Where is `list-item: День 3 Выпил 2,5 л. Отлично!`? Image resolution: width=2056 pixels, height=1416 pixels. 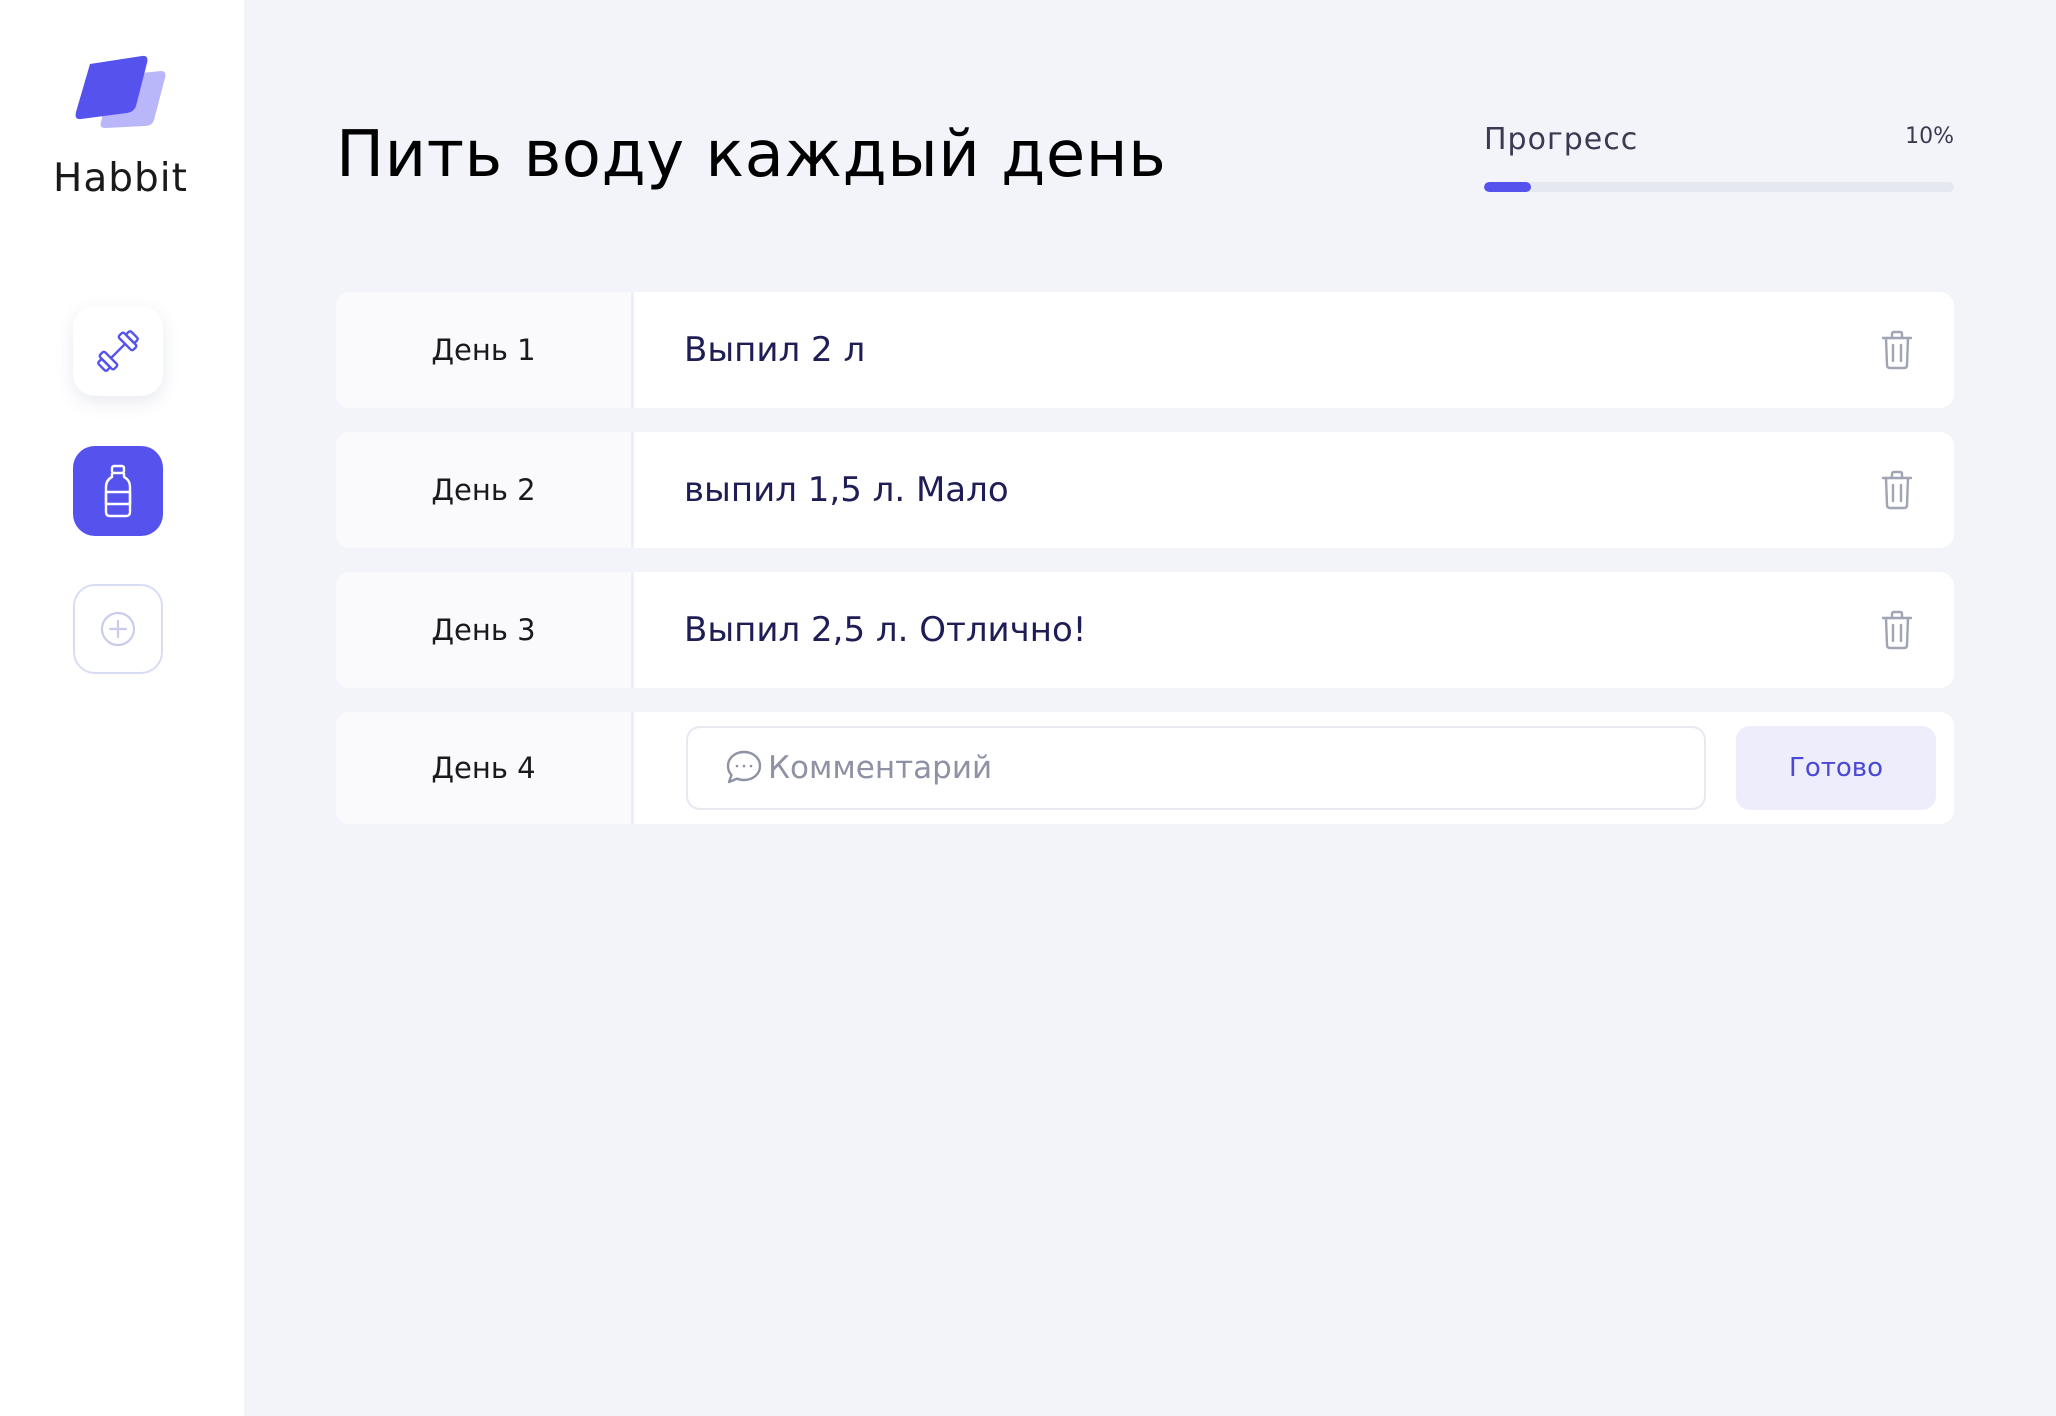
list-item: День 3 Выпил 2,5 л. Отлично! is located at coordinates (1145, 630).